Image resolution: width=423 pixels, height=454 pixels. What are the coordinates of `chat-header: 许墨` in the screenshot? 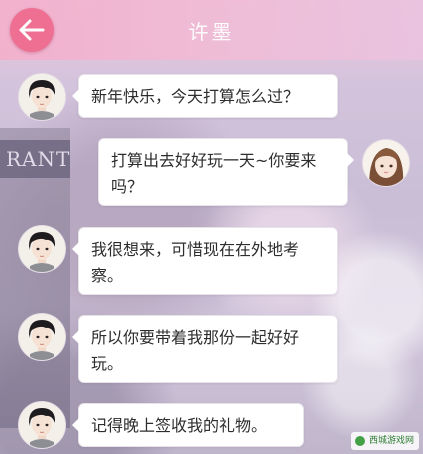 It's located at (211, 30).